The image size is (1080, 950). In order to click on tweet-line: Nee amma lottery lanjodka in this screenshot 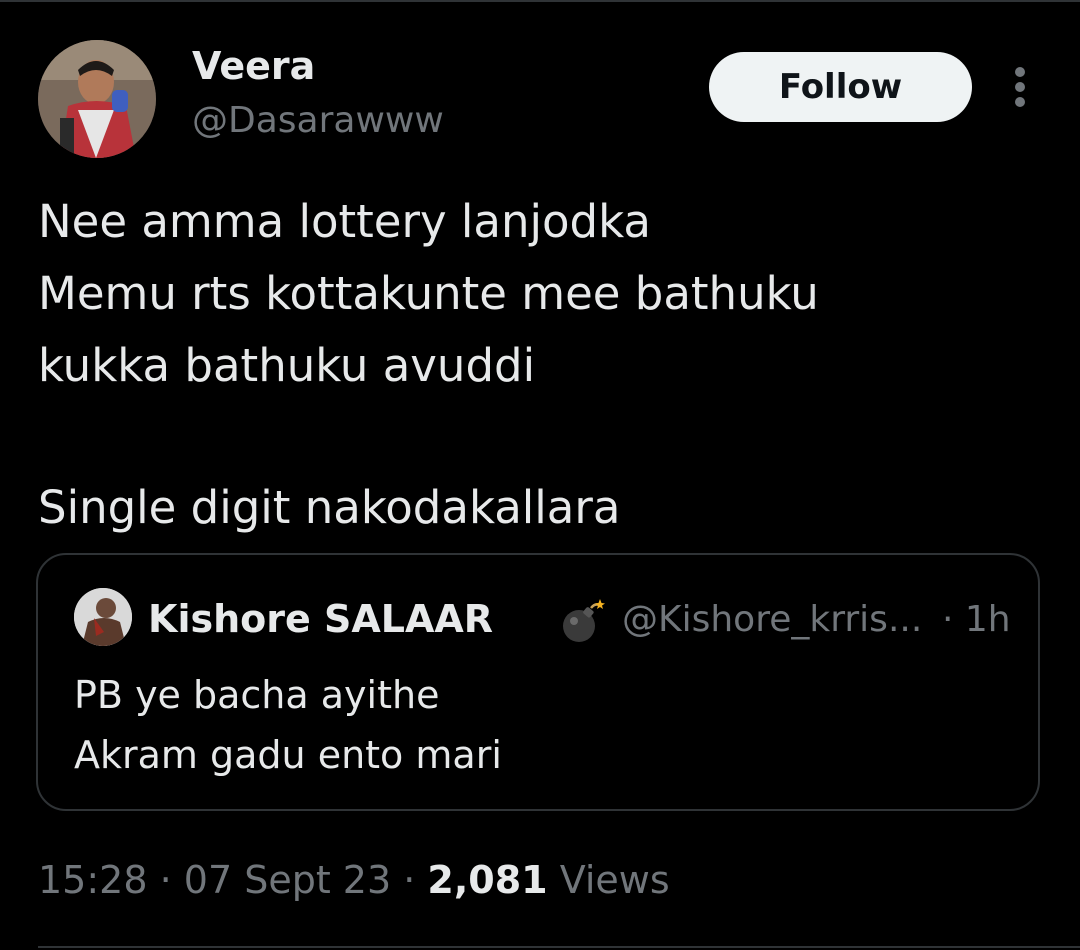, I will do `click(344, 221)`.